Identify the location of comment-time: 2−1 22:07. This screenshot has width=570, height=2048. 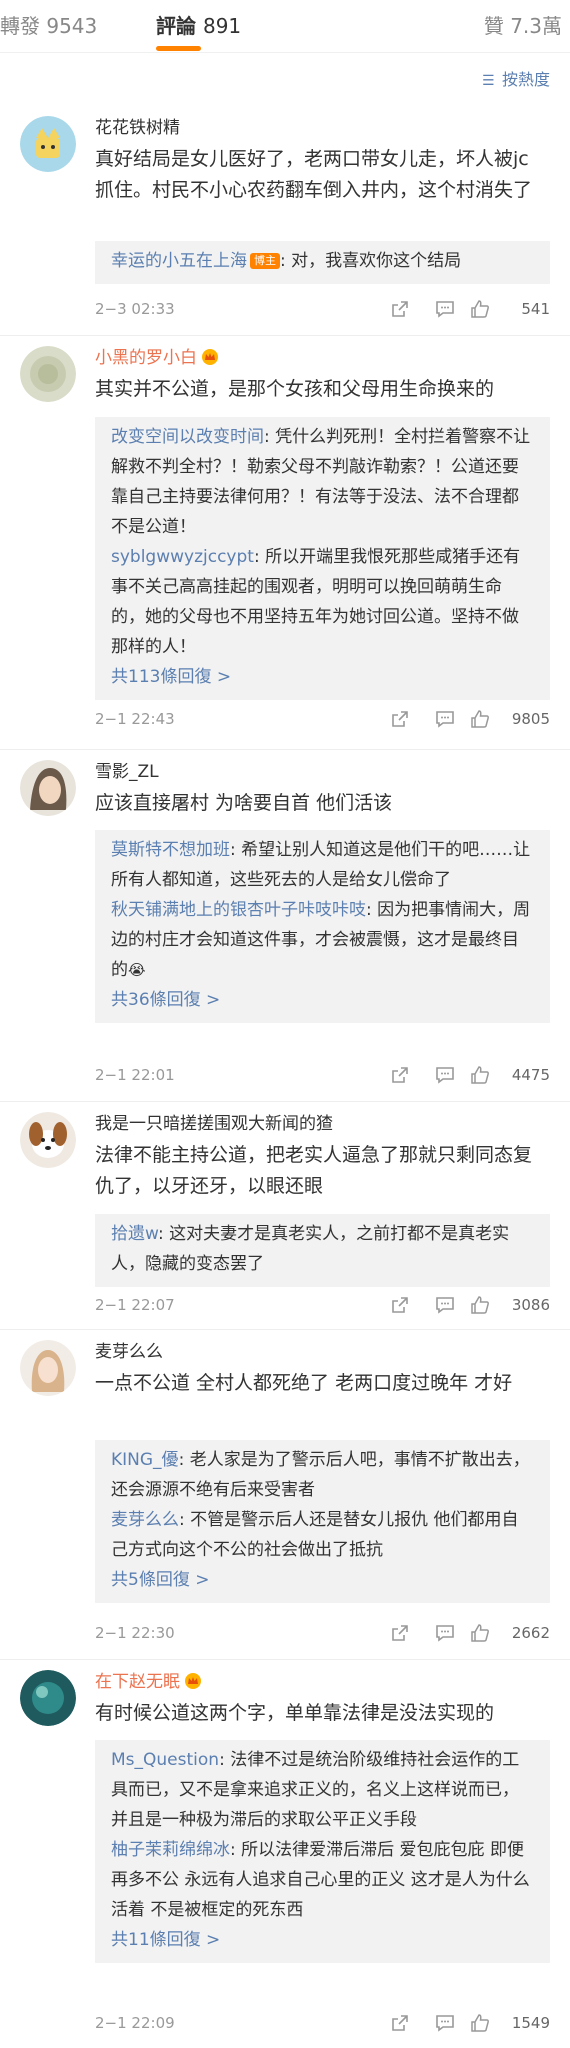
(135, 1305).